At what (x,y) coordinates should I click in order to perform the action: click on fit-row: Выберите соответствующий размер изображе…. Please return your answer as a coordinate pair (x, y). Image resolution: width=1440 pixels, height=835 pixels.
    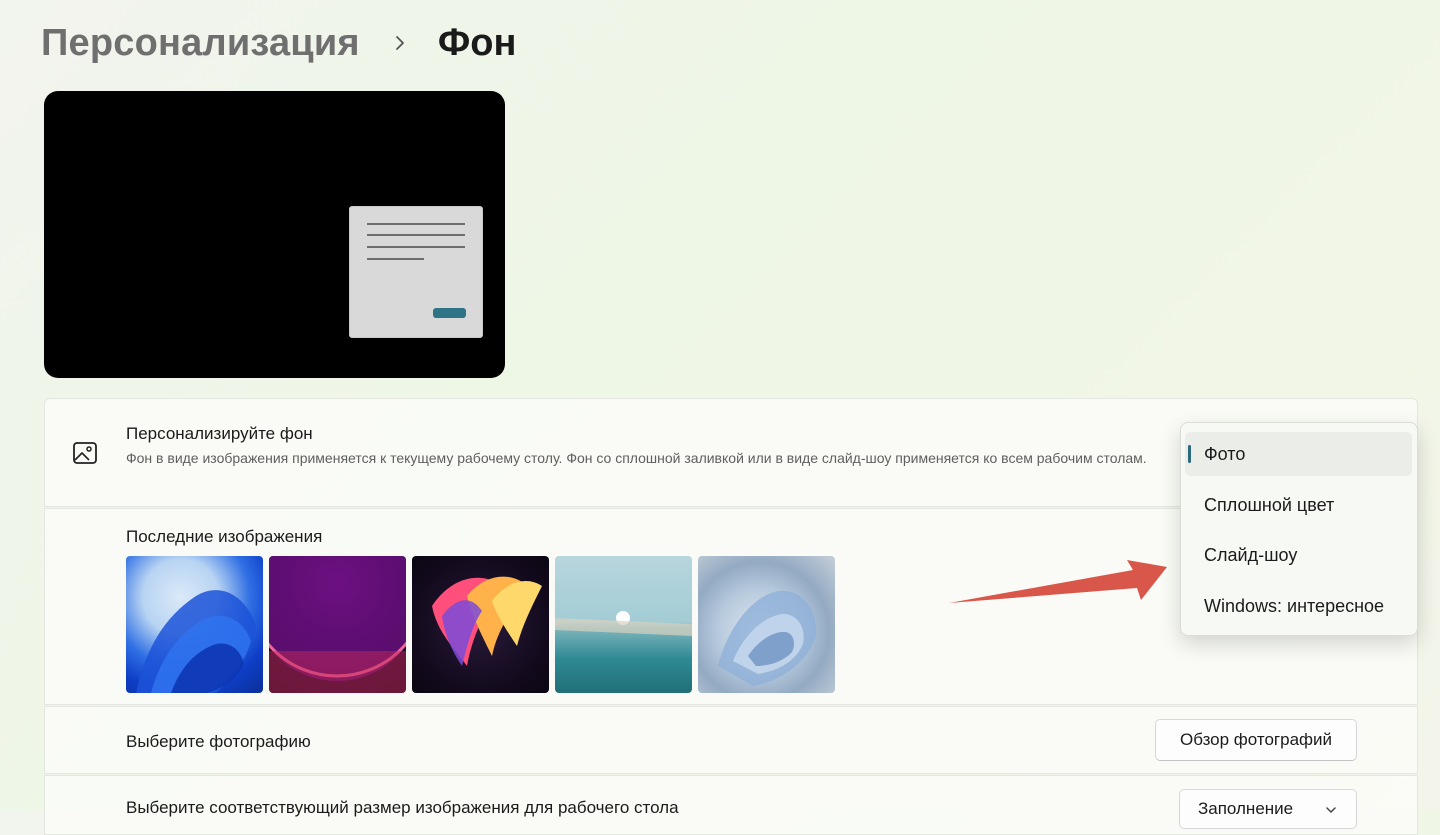
    Looking at the image, I should click on (731, 805).